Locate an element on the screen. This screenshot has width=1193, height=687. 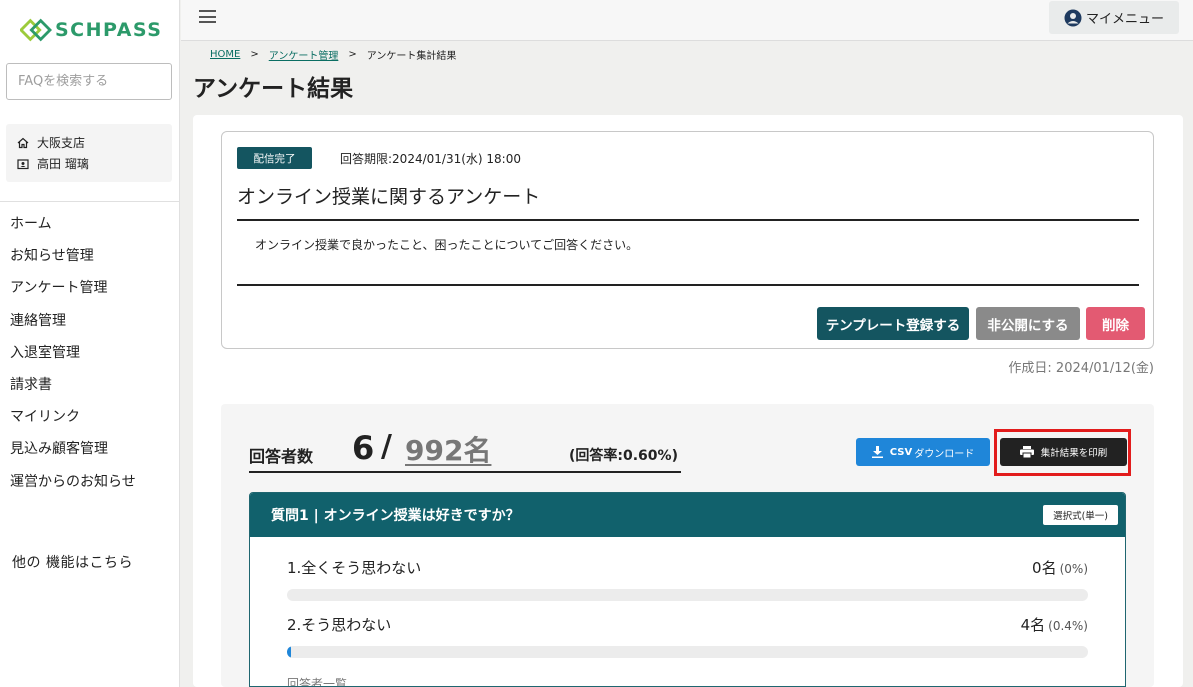
deadline: 回答期限:2024/01/31(水) 18:00 is located at coordinates (430, 158).